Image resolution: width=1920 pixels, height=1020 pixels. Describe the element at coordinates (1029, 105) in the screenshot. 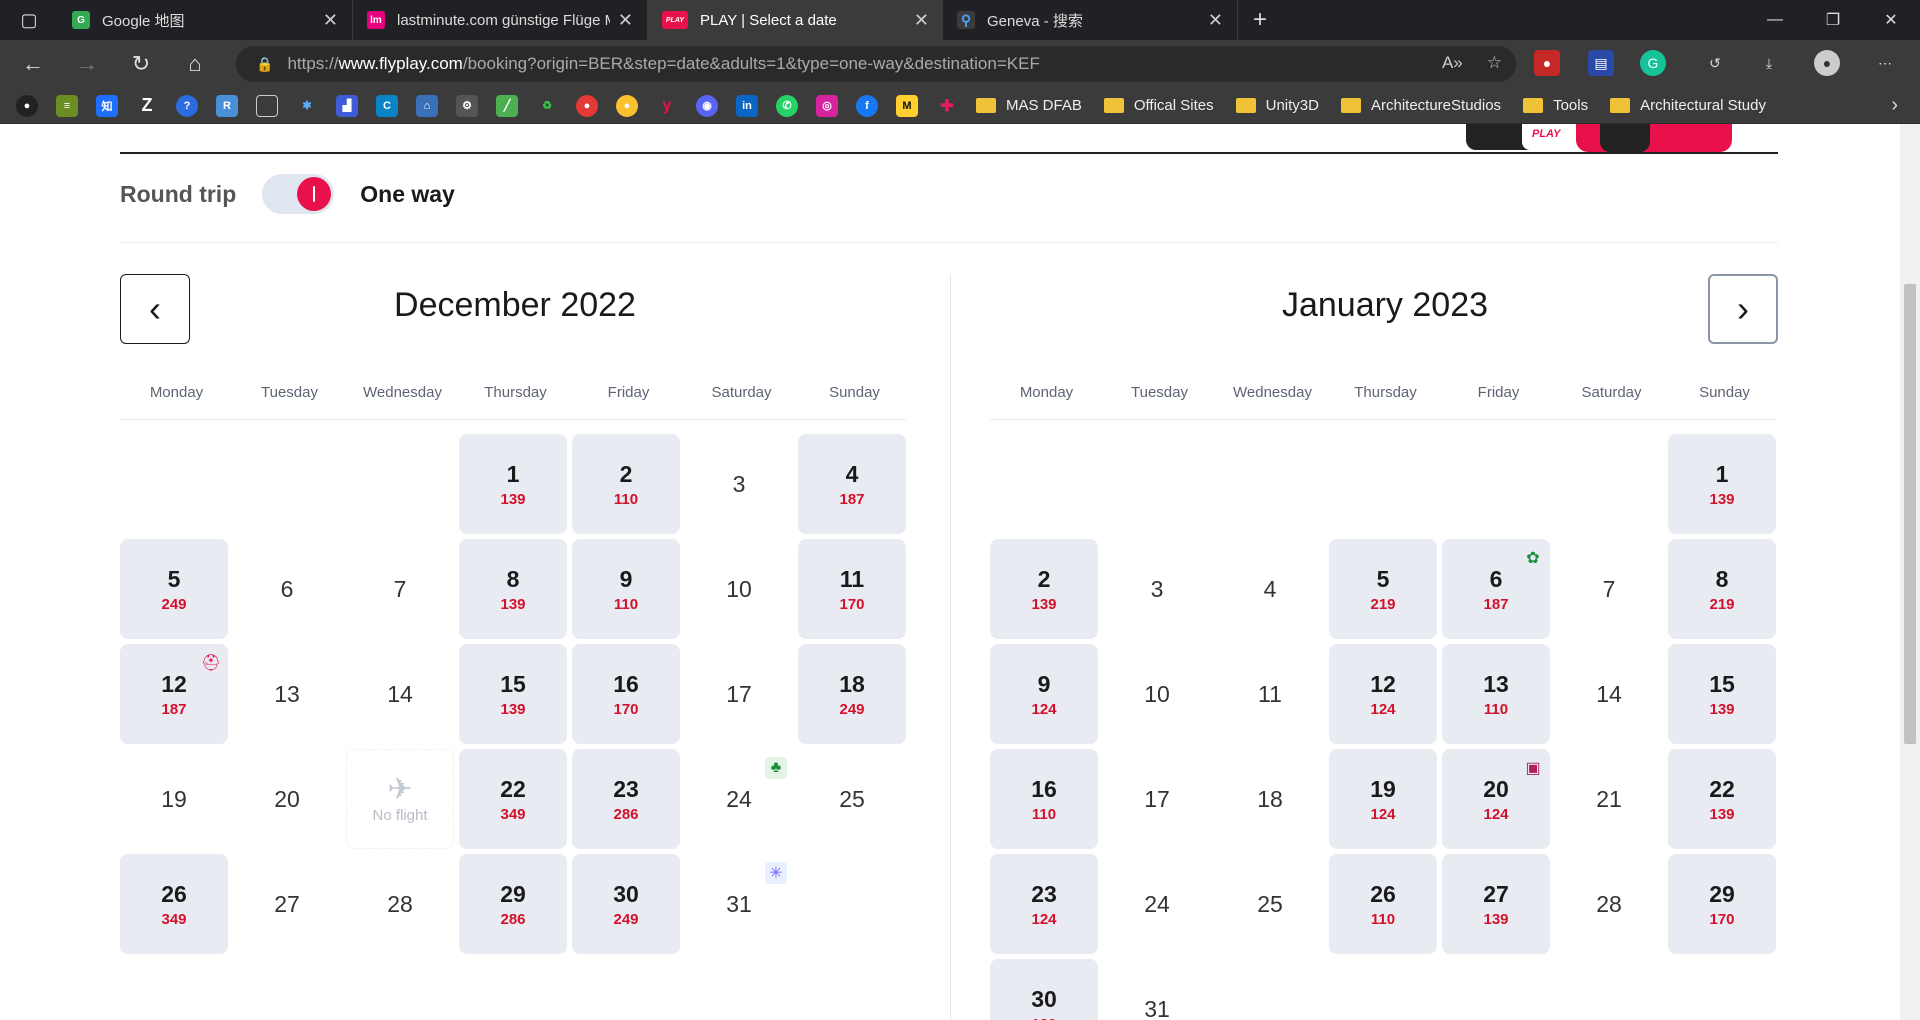

I see `bookmark-folder: MAS DFAB` at that location.